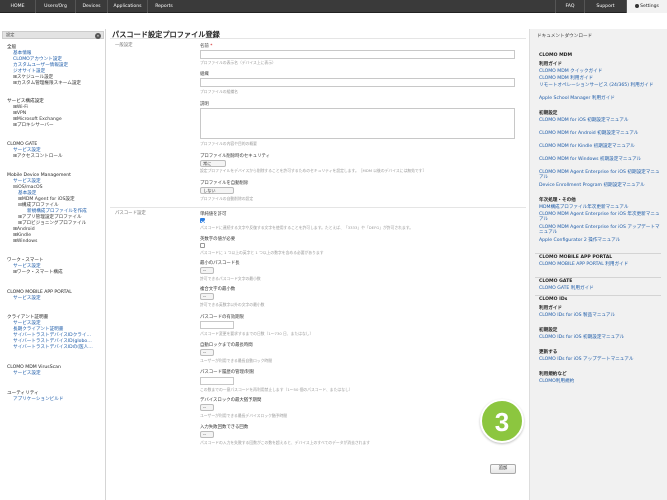 The height and width of the screenshot is (500, 667). I want to click on document-link: CLOMO利用規約, so click(600, 381).